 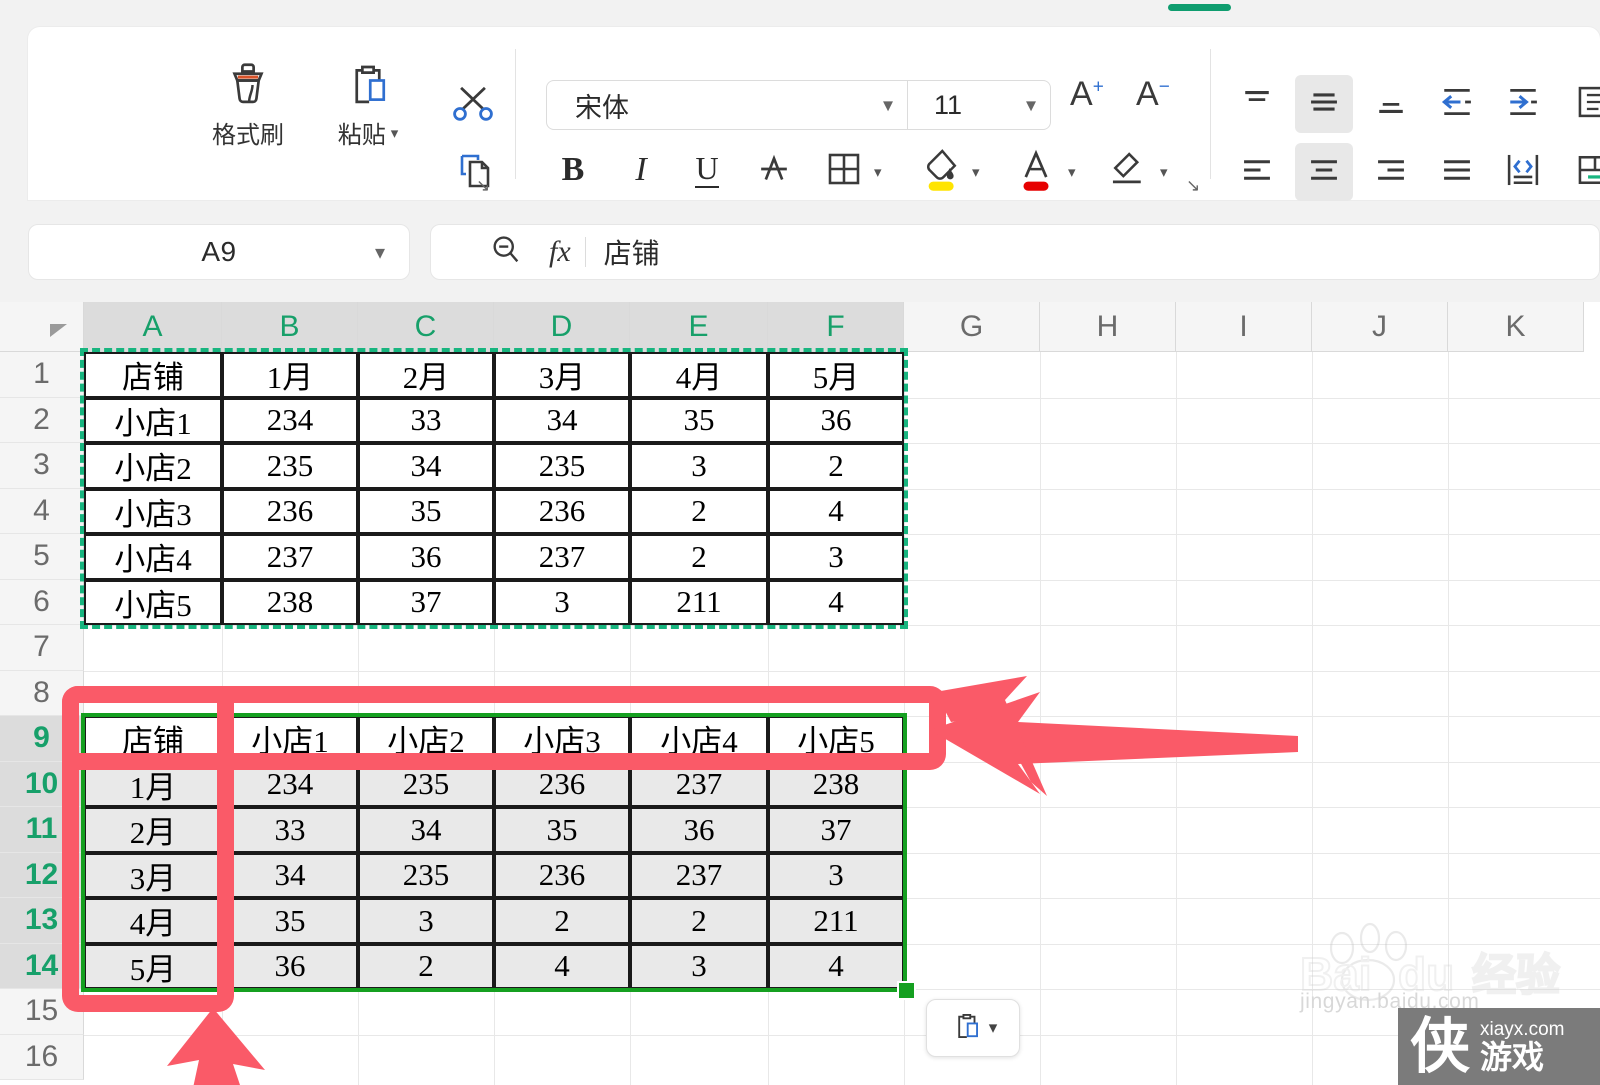 What do you see at coordinates (774, 171) in the screenshot?
I see `strikethrough-button` at bounding box center [774, 171].